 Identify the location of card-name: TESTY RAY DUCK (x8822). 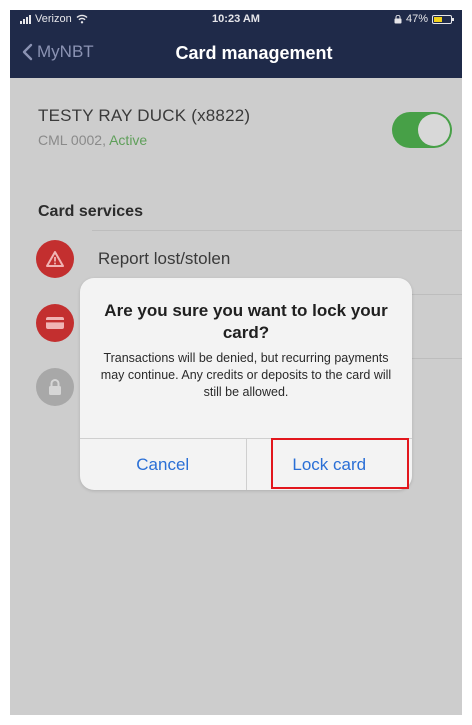
(144, 115).